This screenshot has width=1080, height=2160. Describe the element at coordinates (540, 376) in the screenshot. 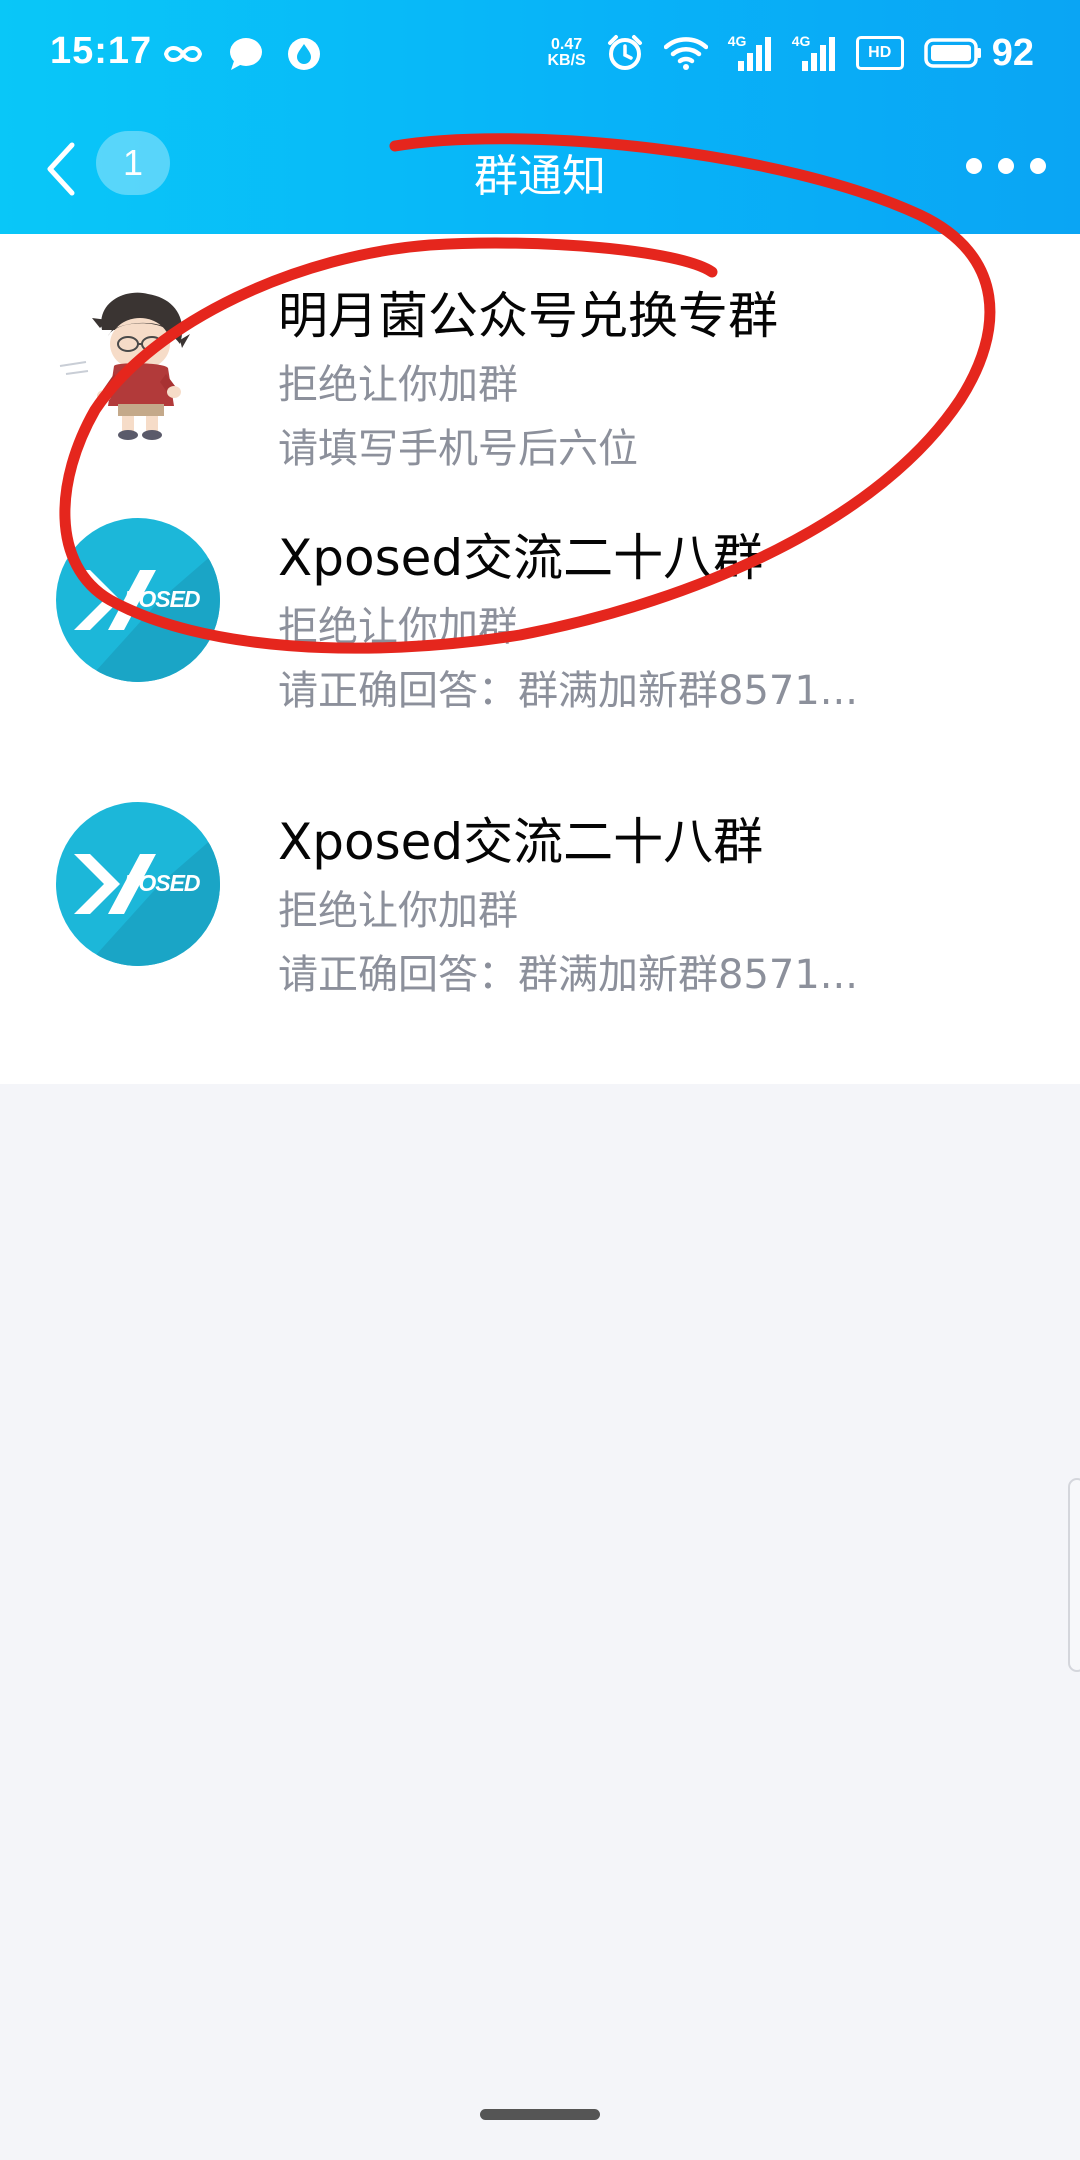

I see `notification-item: 明月菌公众号兑换专群 拒绝让你加群 请填写手机号后六位` at that location.